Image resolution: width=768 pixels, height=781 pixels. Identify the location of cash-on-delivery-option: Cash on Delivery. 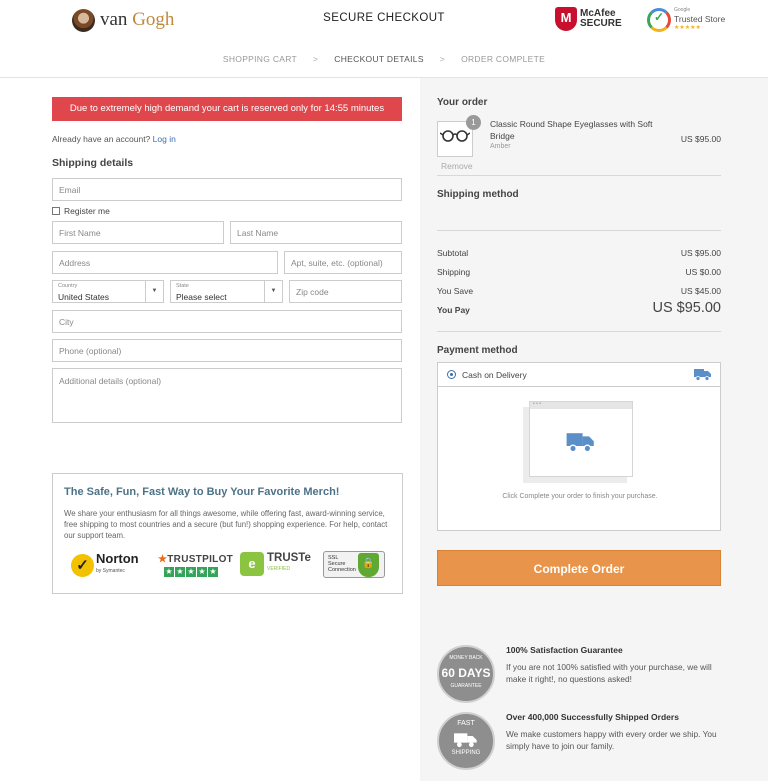
(579, 375).